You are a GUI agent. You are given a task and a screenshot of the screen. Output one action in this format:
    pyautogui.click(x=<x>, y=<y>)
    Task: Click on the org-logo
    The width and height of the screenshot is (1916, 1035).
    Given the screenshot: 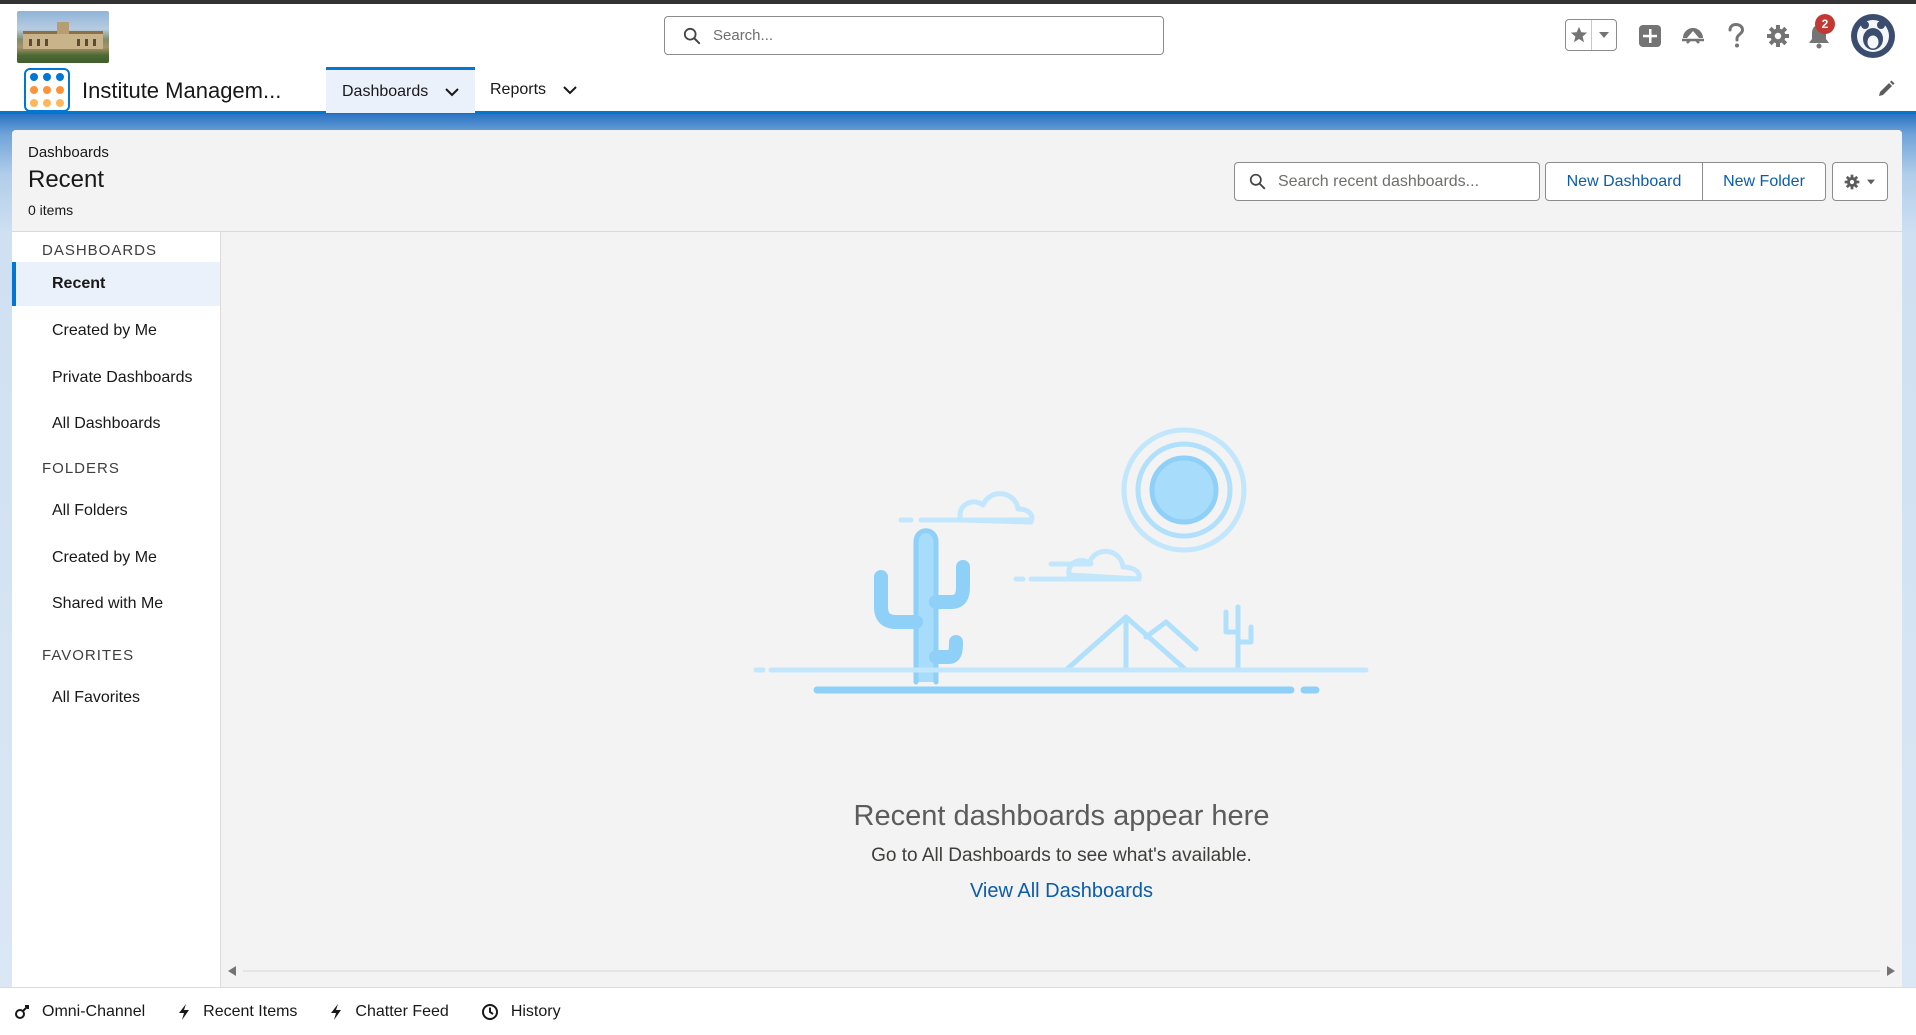 What is the action you would take?
    pyautogui.click(x=63, y=37)
    